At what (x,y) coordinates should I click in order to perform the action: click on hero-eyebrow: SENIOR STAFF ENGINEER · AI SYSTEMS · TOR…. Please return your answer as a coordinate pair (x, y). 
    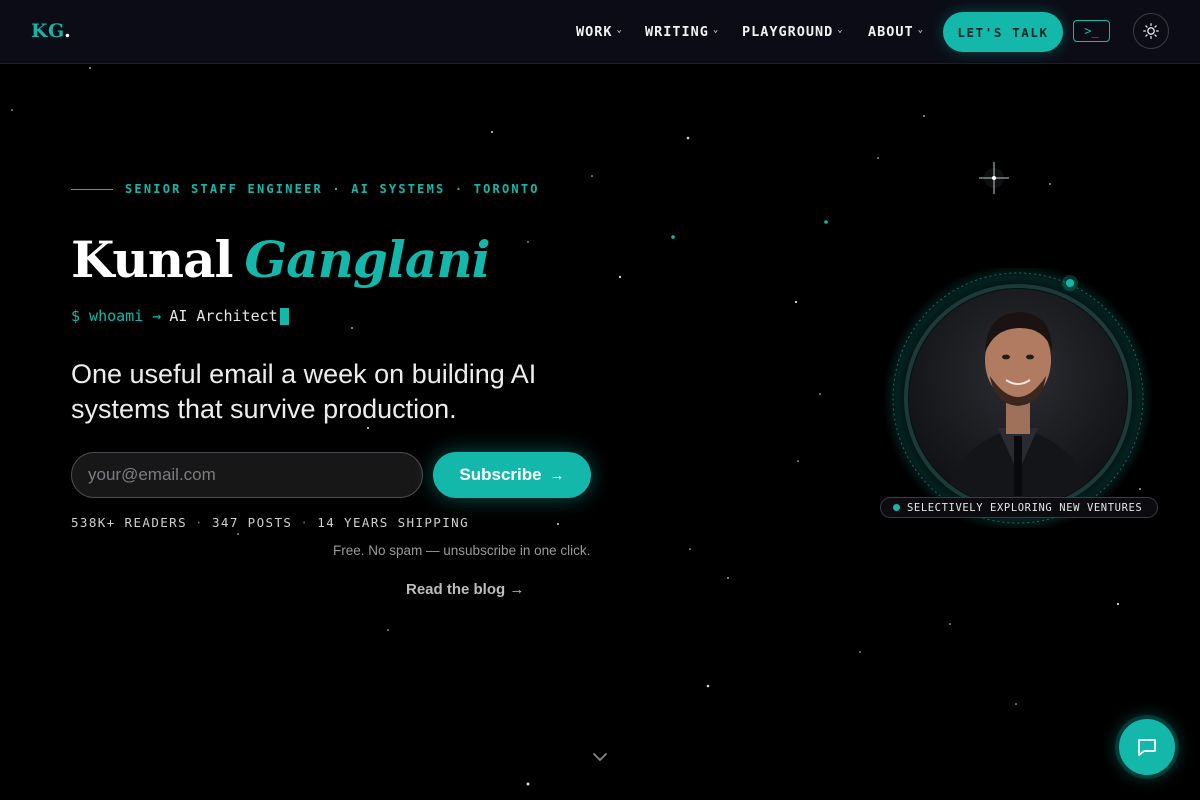
    Looking at the image, I should click on (305, 189).